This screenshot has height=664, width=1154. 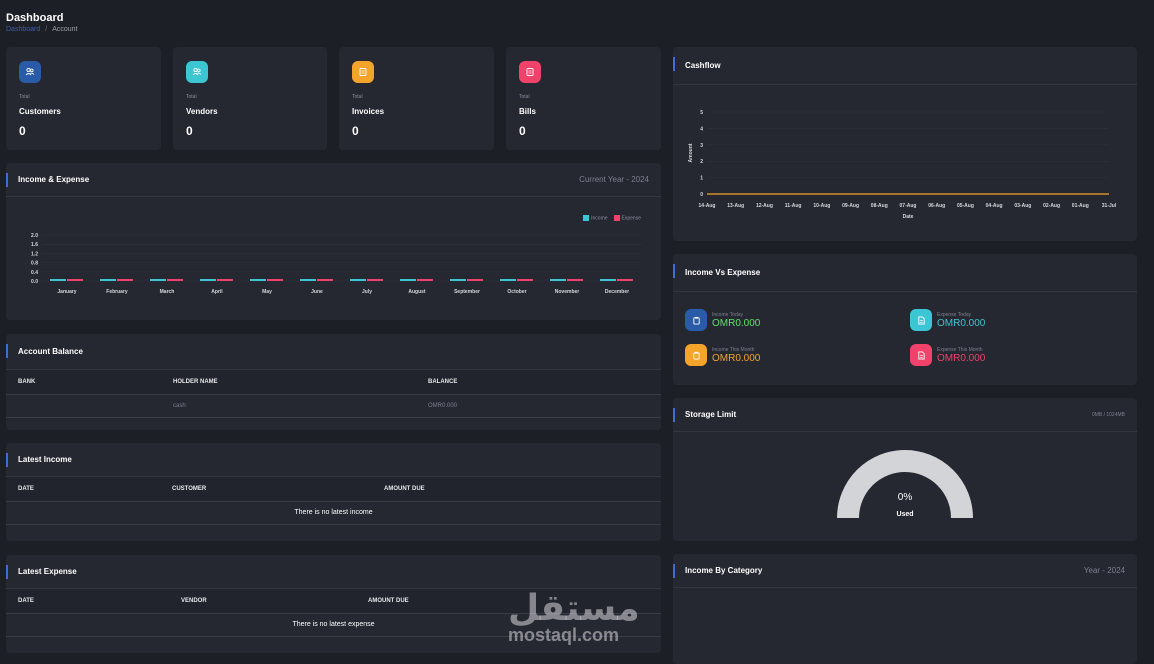 I want to click on card-subtitle: 0MB / 1024MB, so click(x=1108, y=414).